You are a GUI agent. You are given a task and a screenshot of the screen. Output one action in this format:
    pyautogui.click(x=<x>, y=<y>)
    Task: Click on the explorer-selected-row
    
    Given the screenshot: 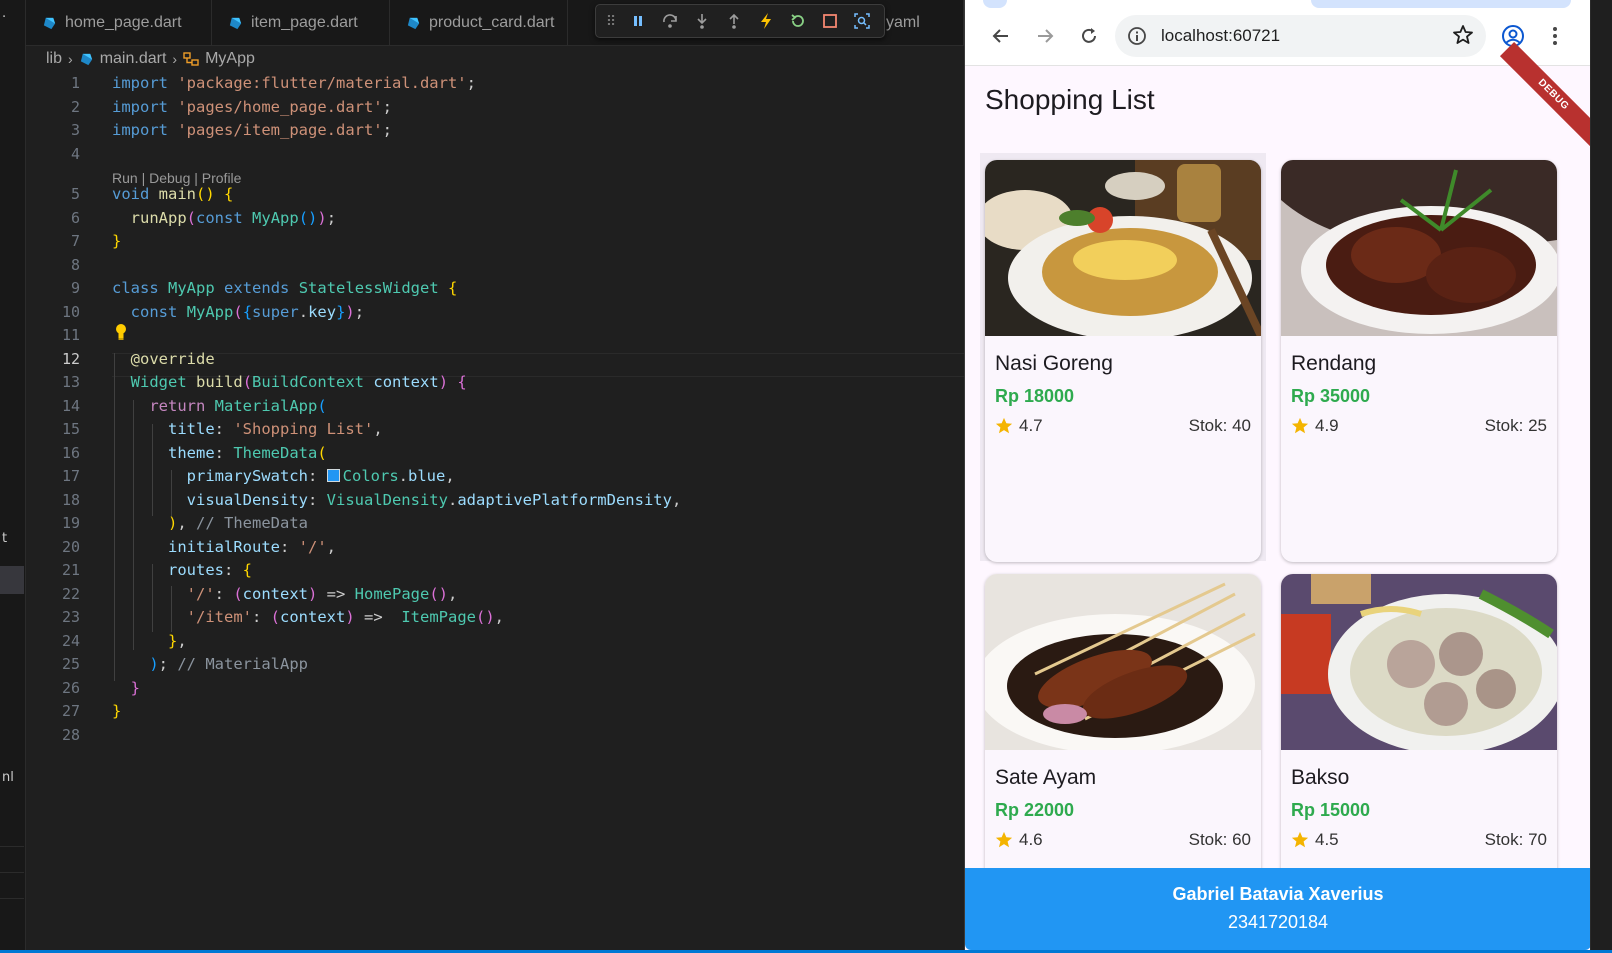 What is the action you would take?
    pyautogui.click(x=12, y=580)
    